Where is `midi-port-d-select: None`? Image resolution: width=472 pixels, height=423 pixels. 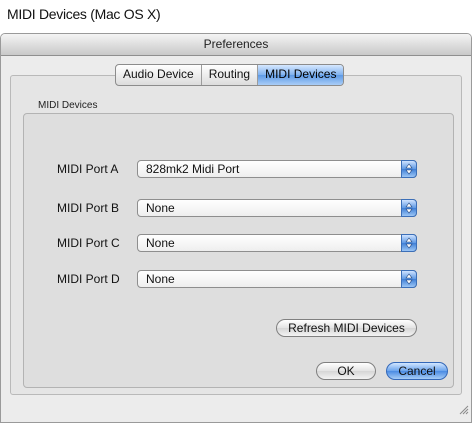 midi-port-d-select: None is located at coordinates (277, 279).